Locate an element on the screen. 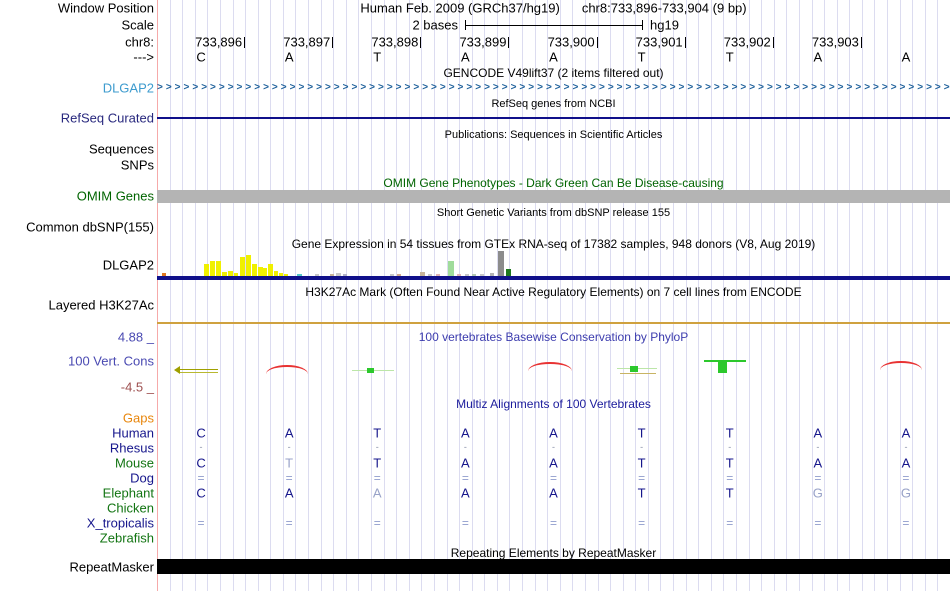  track-label-rhesus: Rhesus is located at coordinates (132, 448).